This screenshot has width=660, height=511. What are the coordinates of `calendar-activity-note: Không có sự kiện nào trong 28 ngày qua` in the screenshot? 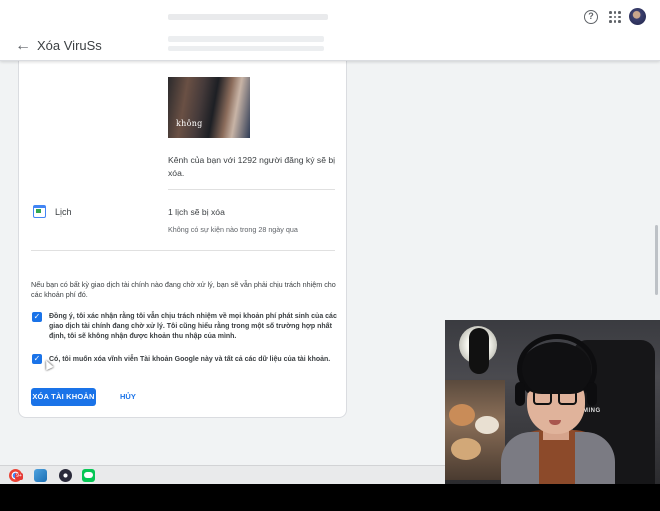 It's located at (233, 229).